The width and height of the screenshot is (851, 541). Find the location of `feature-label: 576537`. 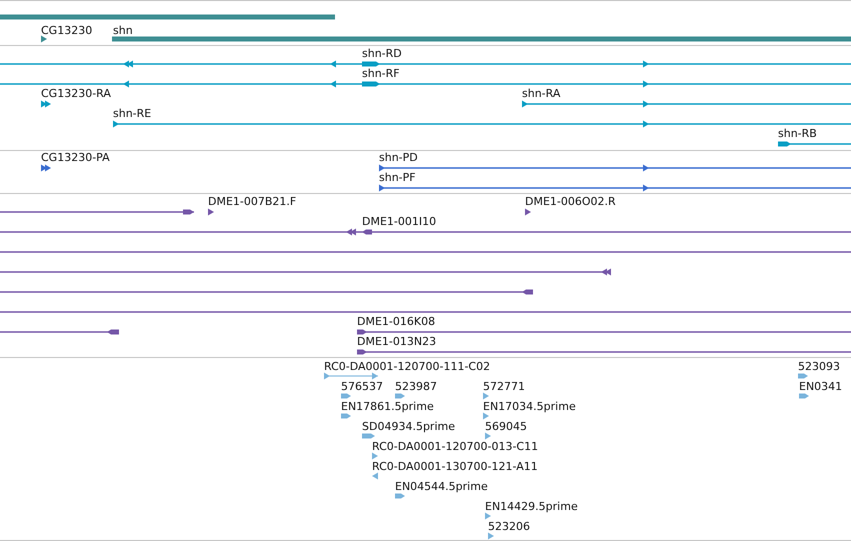

feature-label: 576537 is located at coordinates (362, 386).